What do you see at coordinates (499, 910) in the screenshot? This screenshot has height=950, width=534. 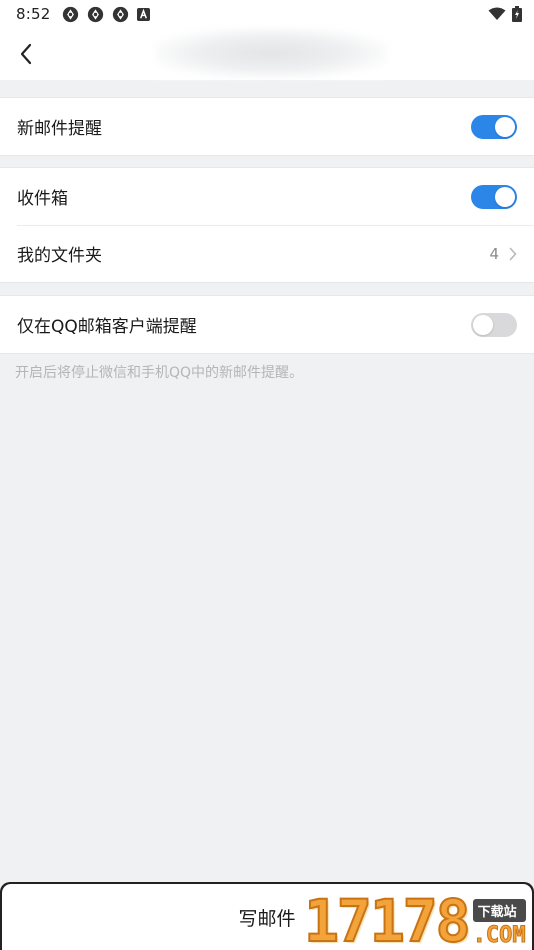 I see `watermark-tag: 下载站` at bounding box center [499, 910].